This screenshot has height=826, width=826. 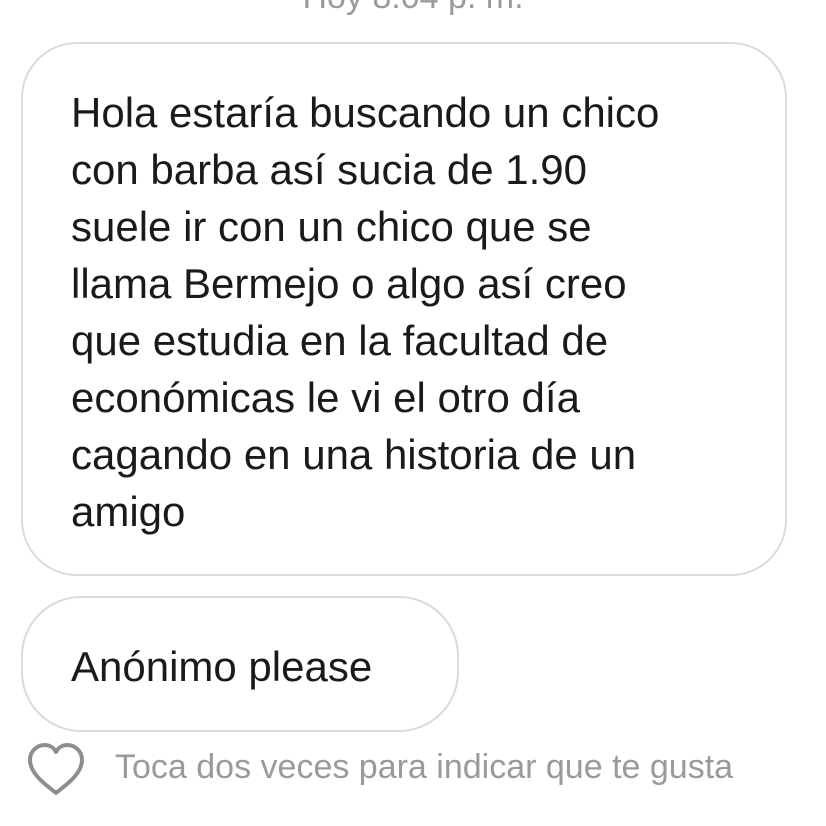 What do you see at coordinates (331, 226) in the screenshot?
I see `message-line: suele ir con un chico que se` at bounding box center [331, 226].